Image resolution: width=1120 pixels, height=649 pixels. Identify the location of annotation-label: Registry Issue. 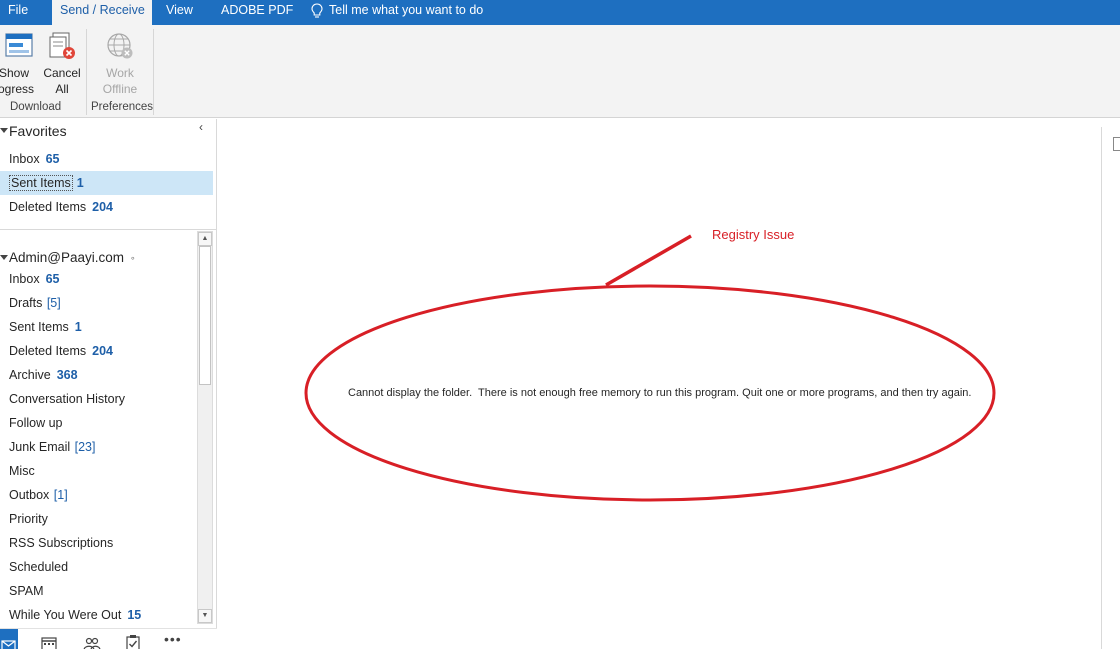
(753, 234).